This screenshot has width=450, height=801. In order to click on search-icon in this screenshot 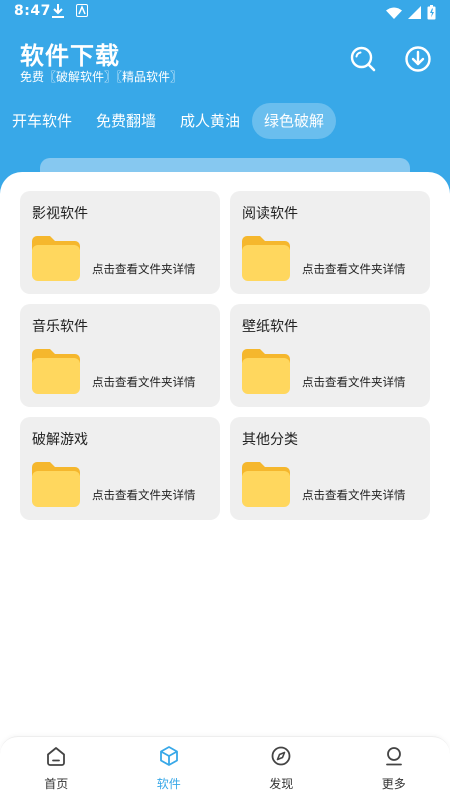, I will do `click(363, 59)`.